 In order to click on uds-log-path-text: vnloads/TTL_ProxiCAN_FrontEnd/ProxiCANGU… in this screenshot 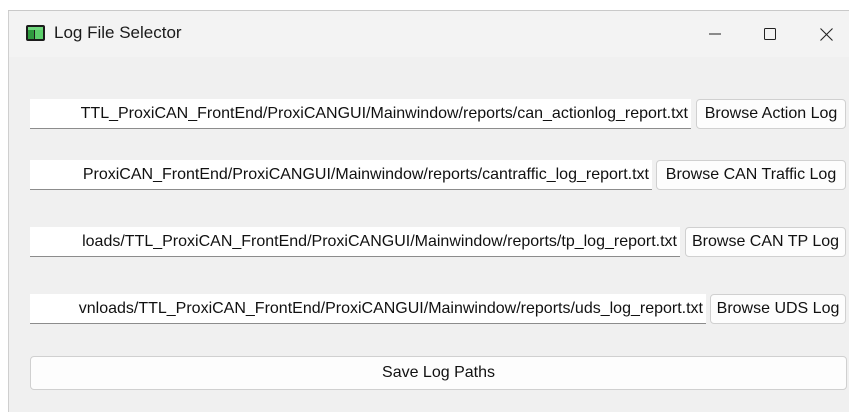, I will do `click(390, 308)`.